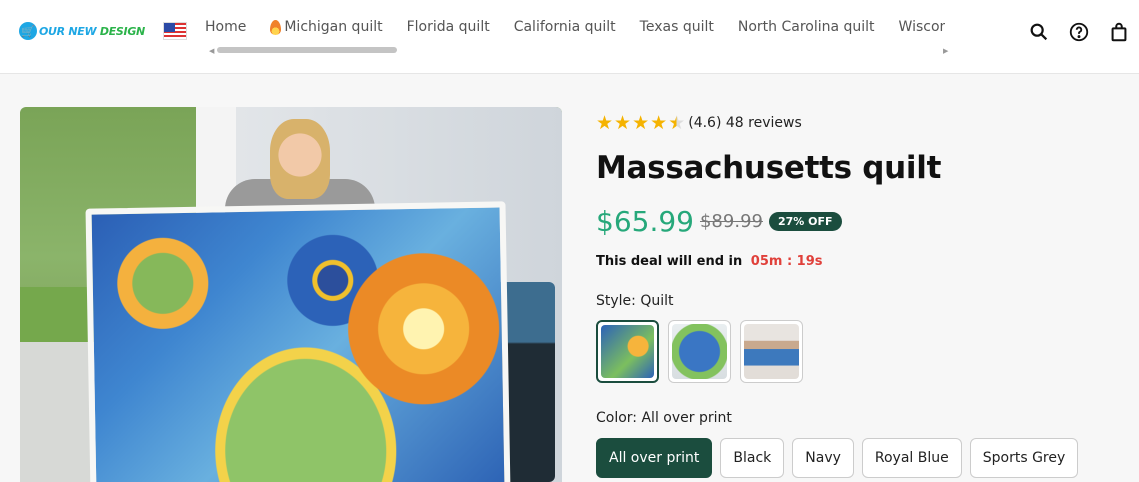 This screenshot has height=482, width=1139. I want to click on shopping-bag-icon, so click(1119, 32).